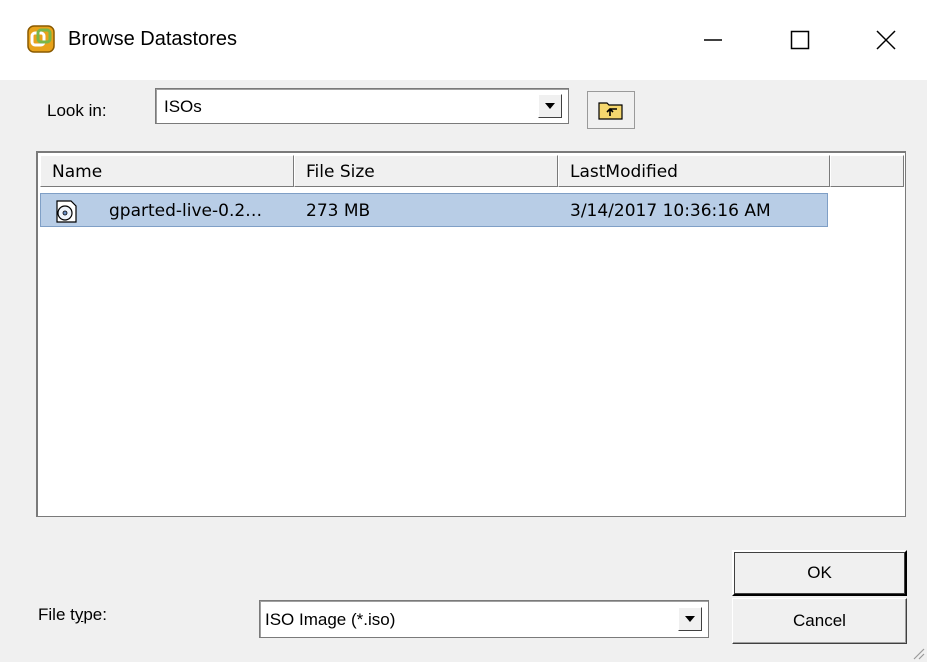 This screenshot has height=662, width=927. I want to click on file-type-label: File type:, so click(72, 614).